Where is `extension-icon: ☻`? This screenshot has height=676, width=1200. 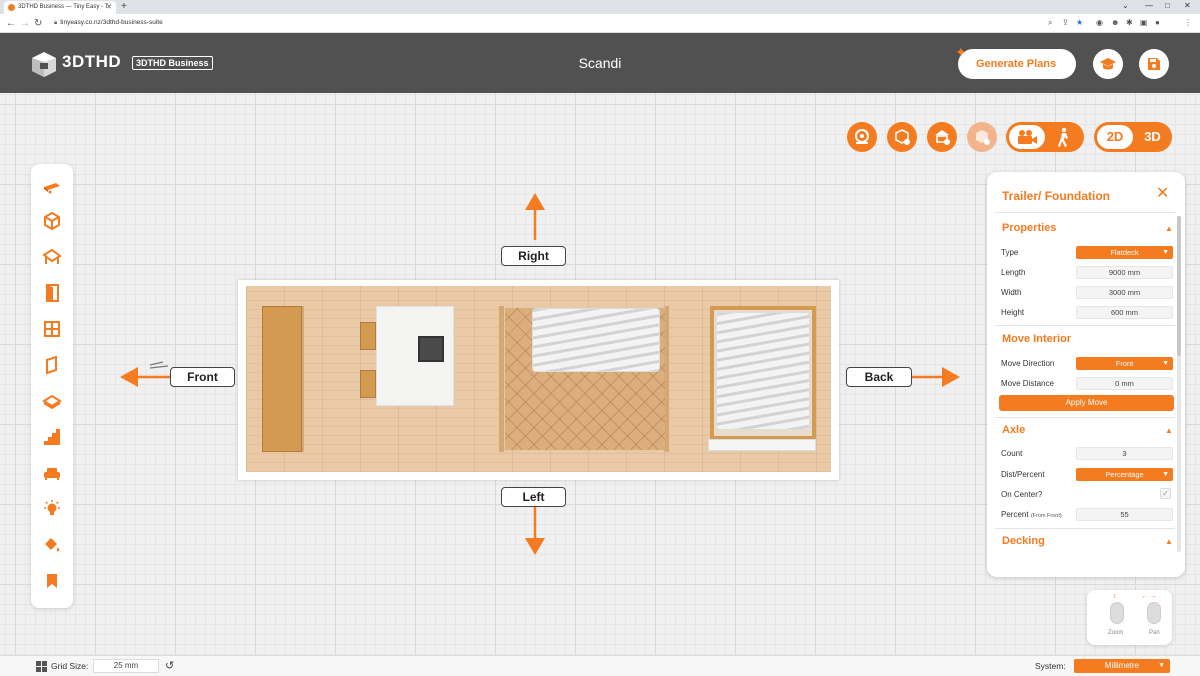
extension-icon: ☻ is located at coordinates (1115, 23).